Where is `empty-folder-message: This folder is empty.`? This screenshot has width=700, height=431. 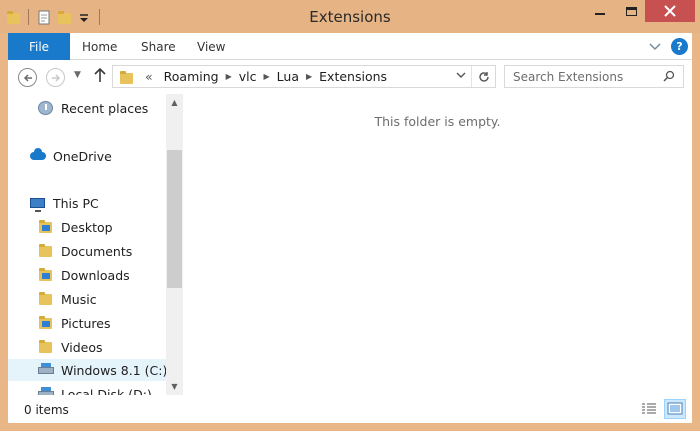 empty-folder-message: This folder is empty. is located at coordinates (437, 121).